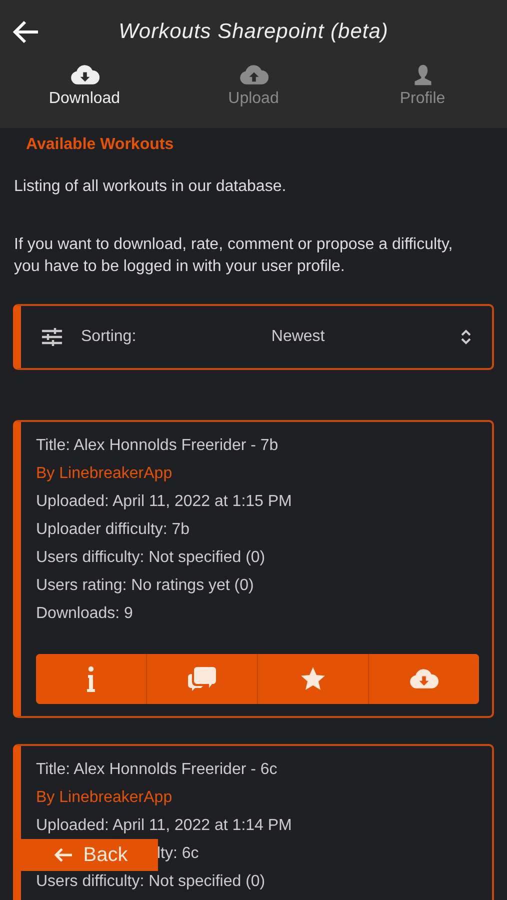  I want to click on sorting-dropdown: Sorting: Newest, so click(253, 337).